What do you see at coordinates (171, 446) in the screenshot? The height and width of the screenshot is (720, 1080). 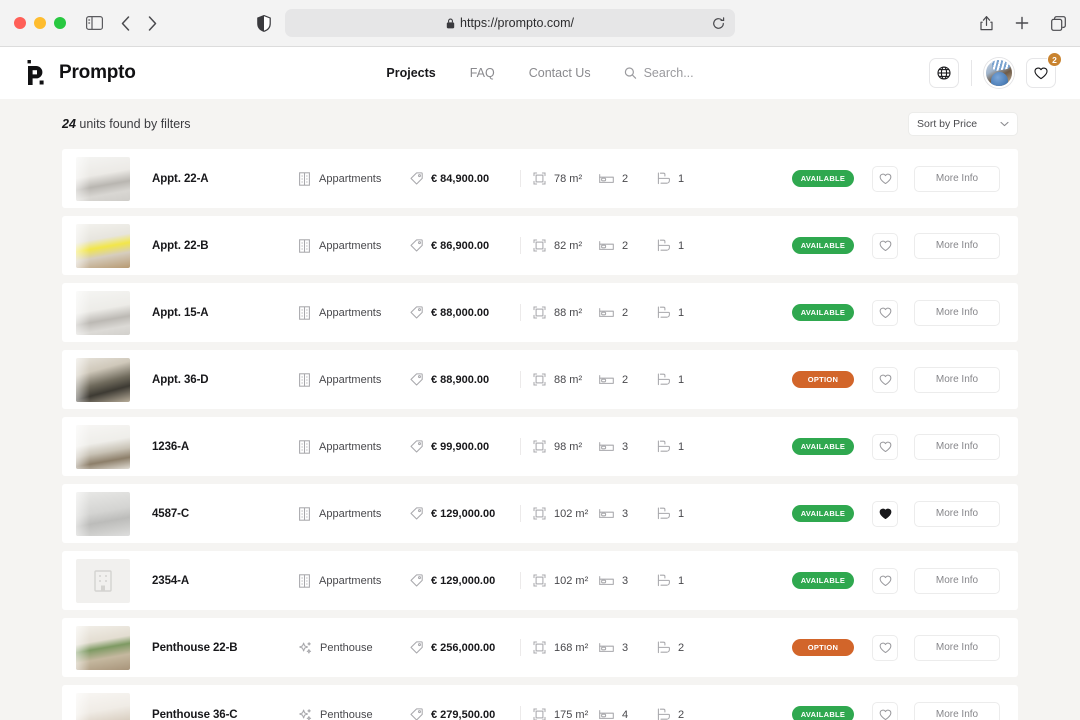 I see `unit-name: 1236-A` at bounding box center [171, 446].